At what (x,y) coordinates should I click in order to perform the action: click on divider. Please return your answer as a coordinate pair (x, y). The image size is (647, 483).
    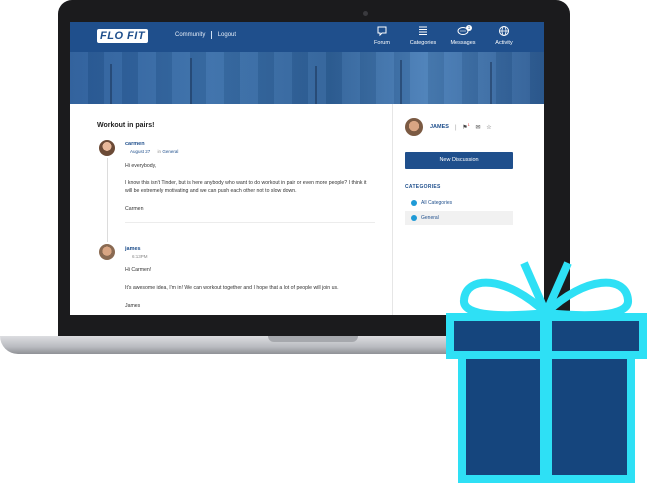
    Looking at the image, I should click on (212, 35).